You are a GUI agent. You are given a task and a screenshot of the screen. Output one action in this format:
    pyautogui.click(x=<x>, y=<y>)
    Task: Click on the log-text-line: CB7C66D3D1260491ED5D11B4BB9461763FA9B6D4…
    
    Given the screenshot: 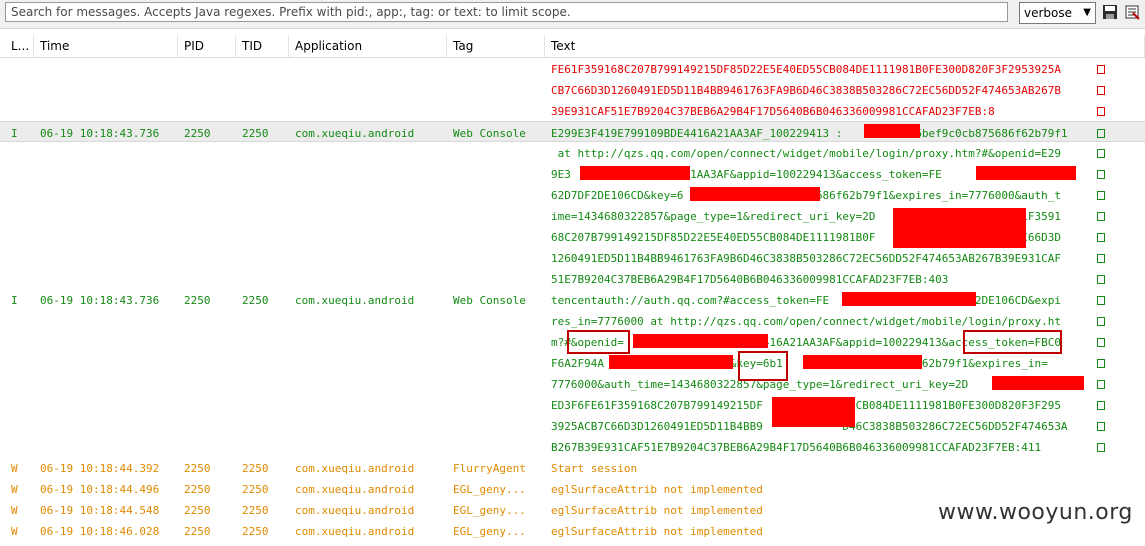 What is the action you would take?
    pyautogui.click(x=806, y=90)
    